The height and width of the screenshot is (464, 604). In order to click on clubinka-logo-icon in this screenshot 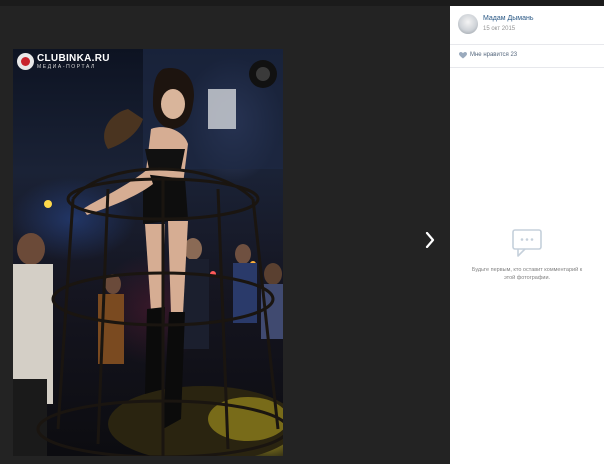, I will do `click(25, 61)`.